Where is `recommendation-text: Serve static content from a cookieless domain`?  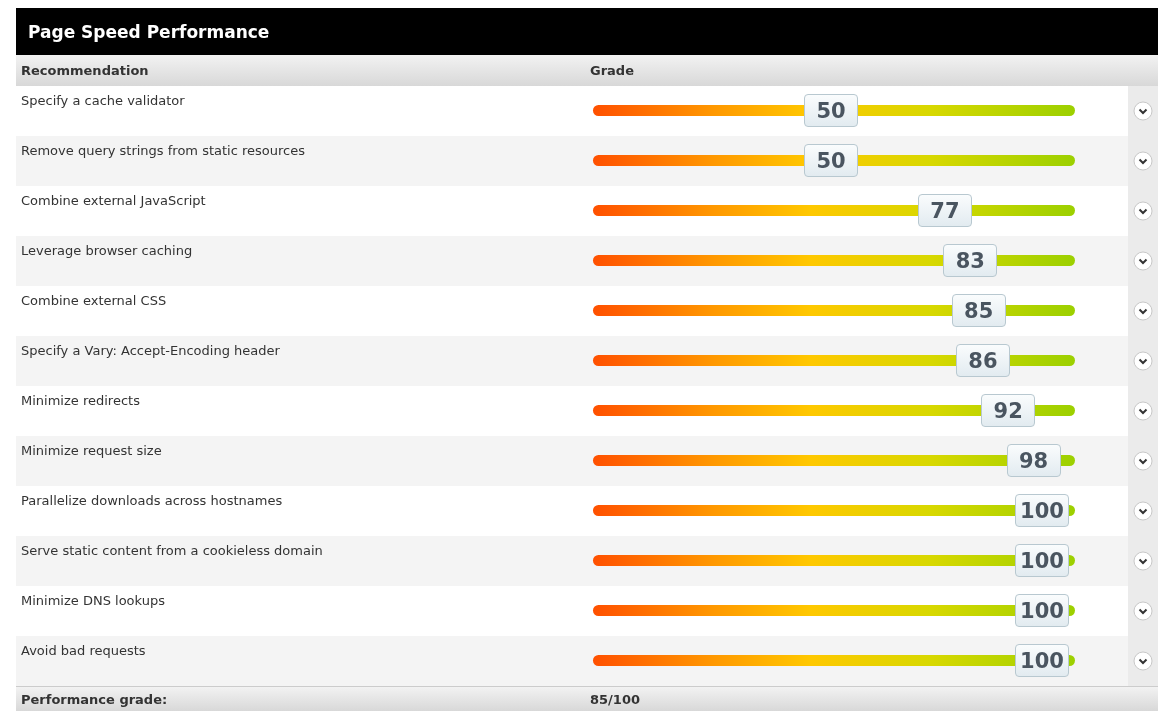
recommendation-text: Serve static content from a cookieless domain is located at coordinates (172, 551).